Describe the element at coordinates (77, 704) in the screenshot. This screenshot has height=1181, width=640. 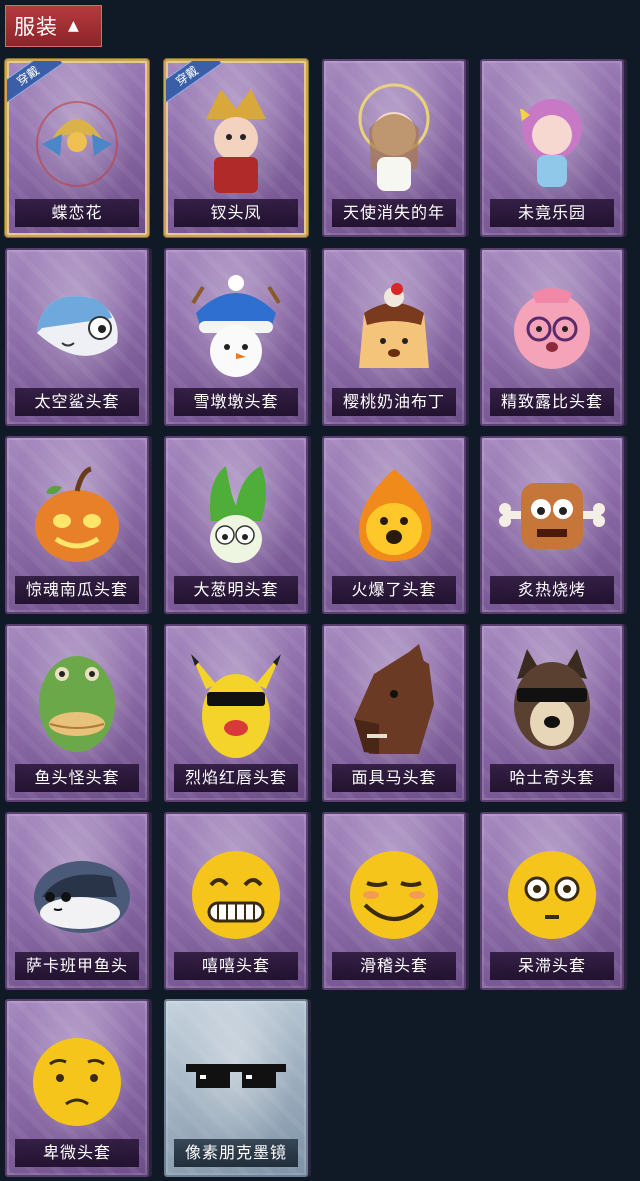
I see `fish-head-icon` at that location.